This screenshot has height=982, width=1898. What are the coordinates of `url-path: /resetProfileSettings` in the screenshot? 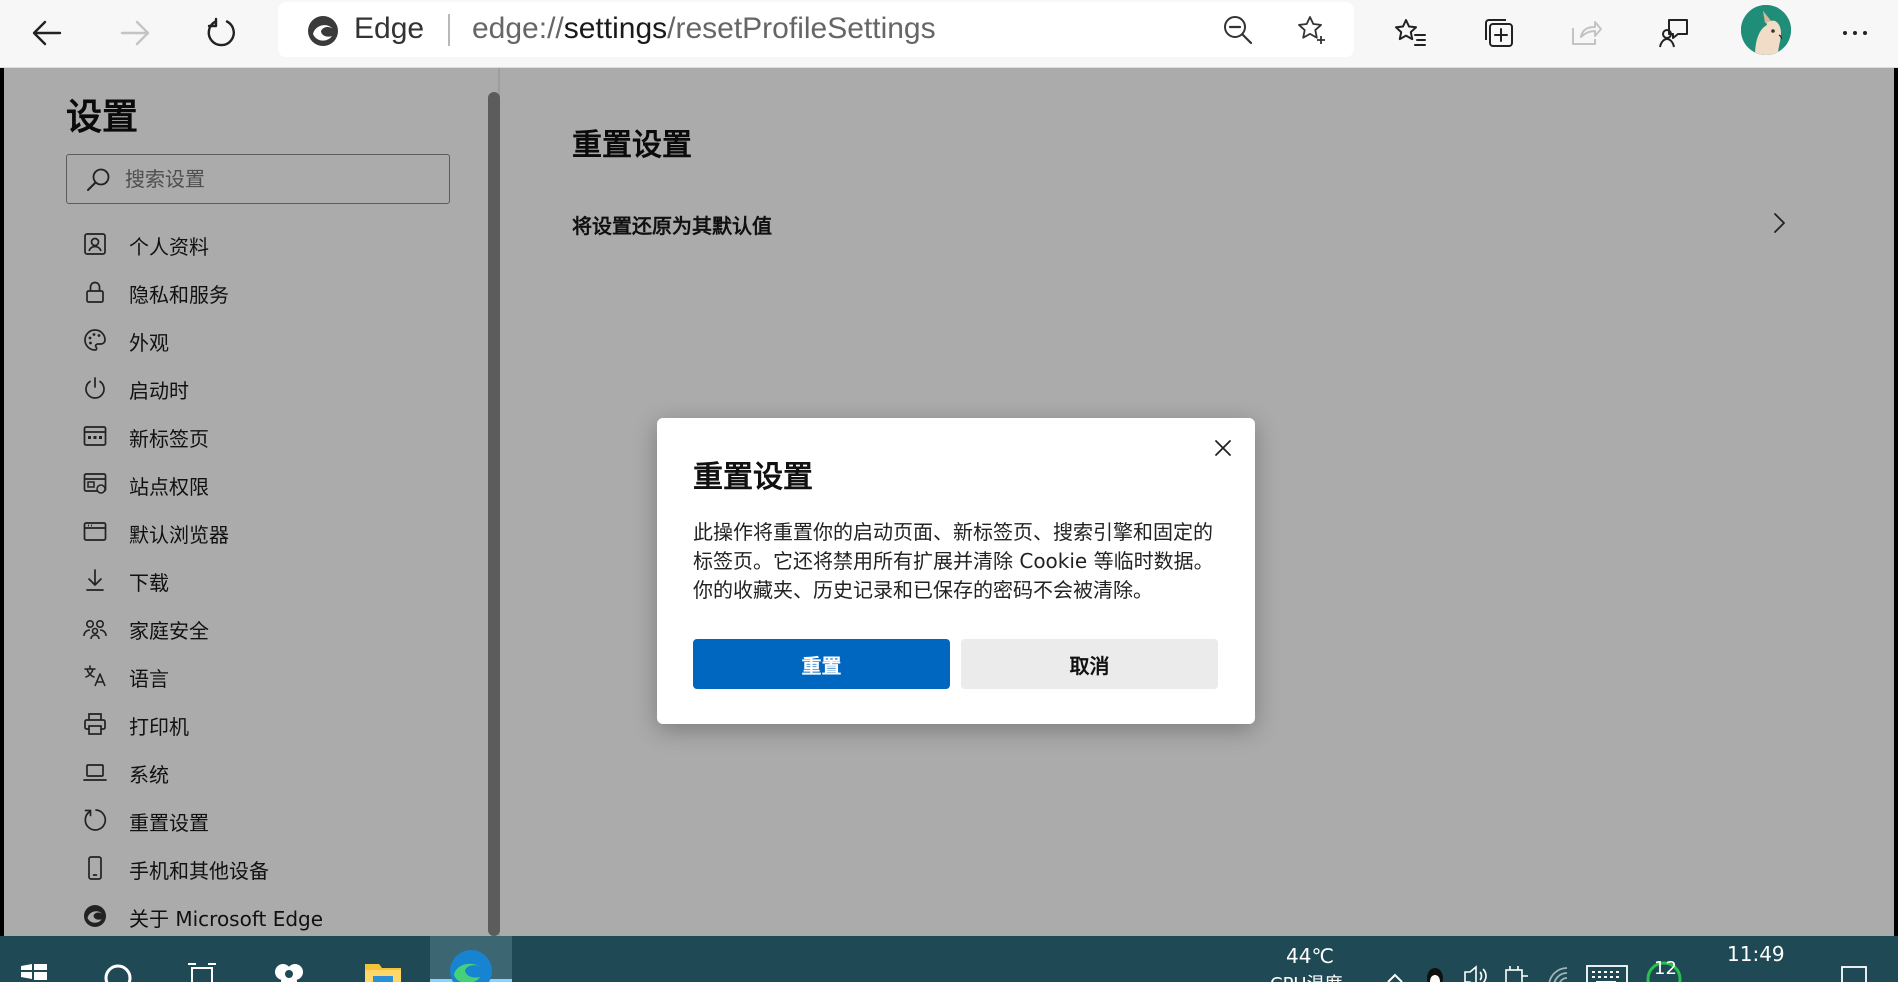 It's located at (801, 28).